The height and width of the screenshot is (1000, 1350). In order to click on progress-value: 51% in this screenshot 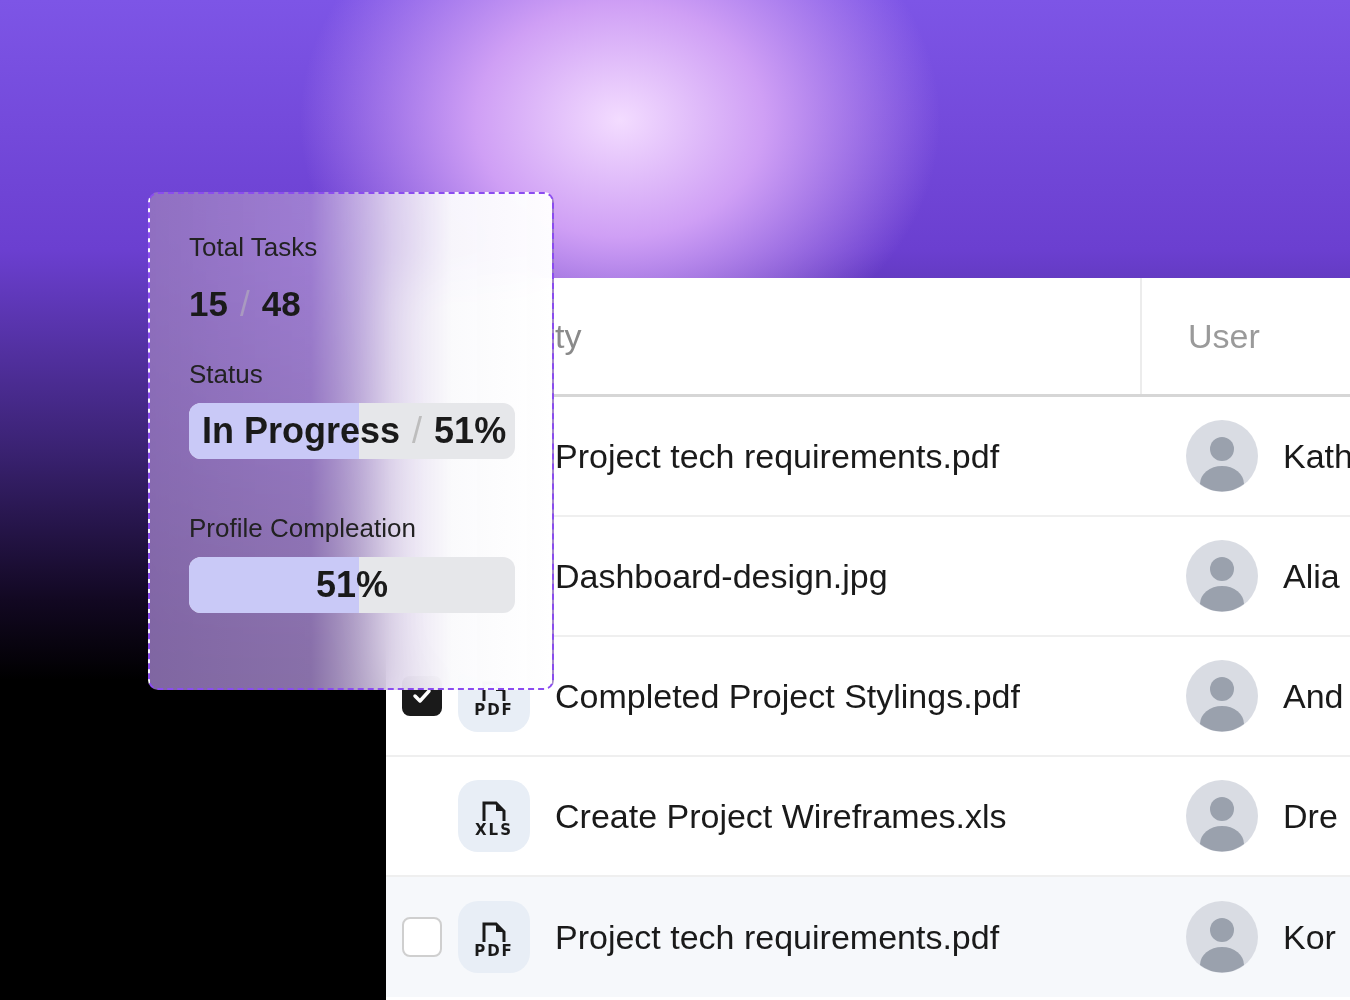, I will do `click(352, 585)`.